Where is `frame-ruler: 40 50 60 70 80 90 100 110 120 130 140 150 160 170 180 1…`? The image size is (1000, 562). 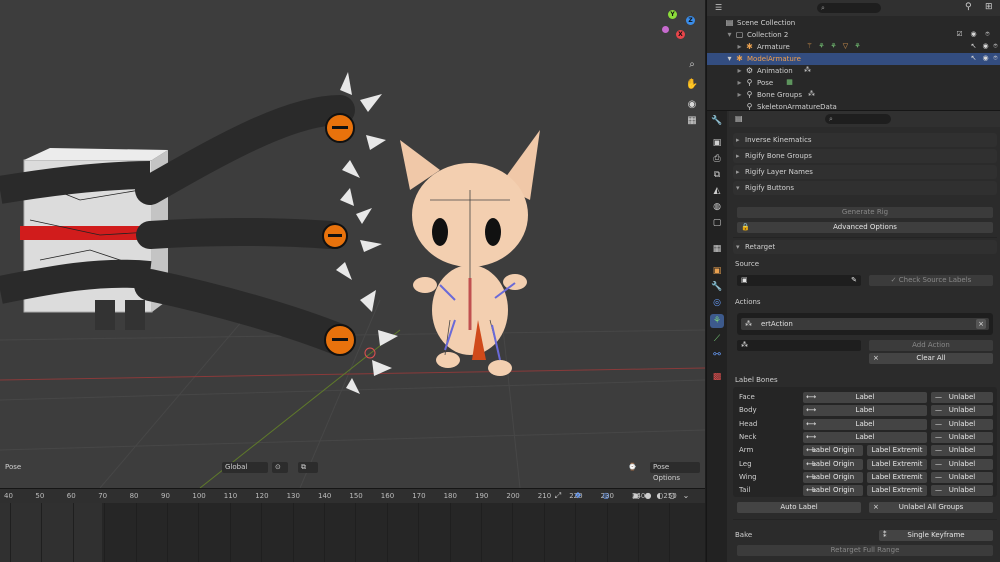 frame-ruler: 40 50 60 70 80 90 100 110 120 130 140 150 160 170 180 1… is located at coordinates (352, 496).